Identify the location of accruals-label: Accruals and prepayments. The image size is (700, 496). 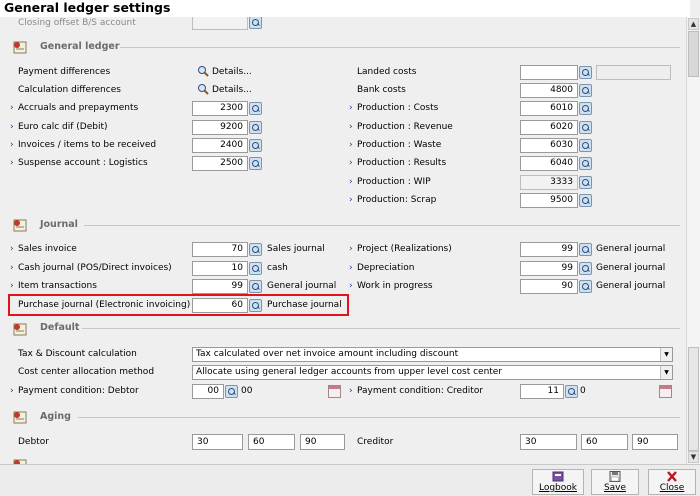
(78, 108).